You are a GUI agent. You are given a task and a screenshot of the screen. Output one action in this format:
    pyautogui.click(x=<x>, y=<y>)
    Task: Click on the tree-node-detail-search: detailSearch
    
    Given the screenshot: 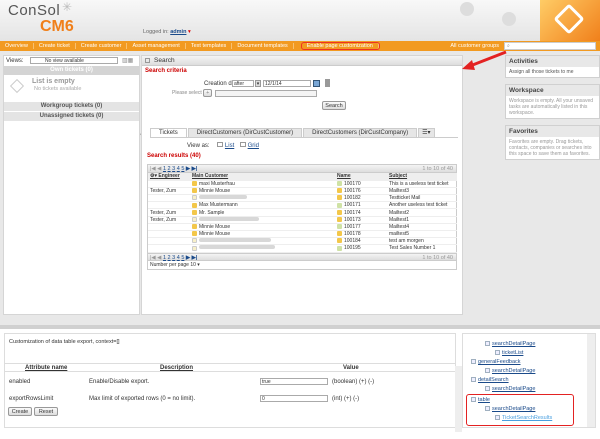 What is the action you would take?
    pyautogui.click(x=490, y=380)
    